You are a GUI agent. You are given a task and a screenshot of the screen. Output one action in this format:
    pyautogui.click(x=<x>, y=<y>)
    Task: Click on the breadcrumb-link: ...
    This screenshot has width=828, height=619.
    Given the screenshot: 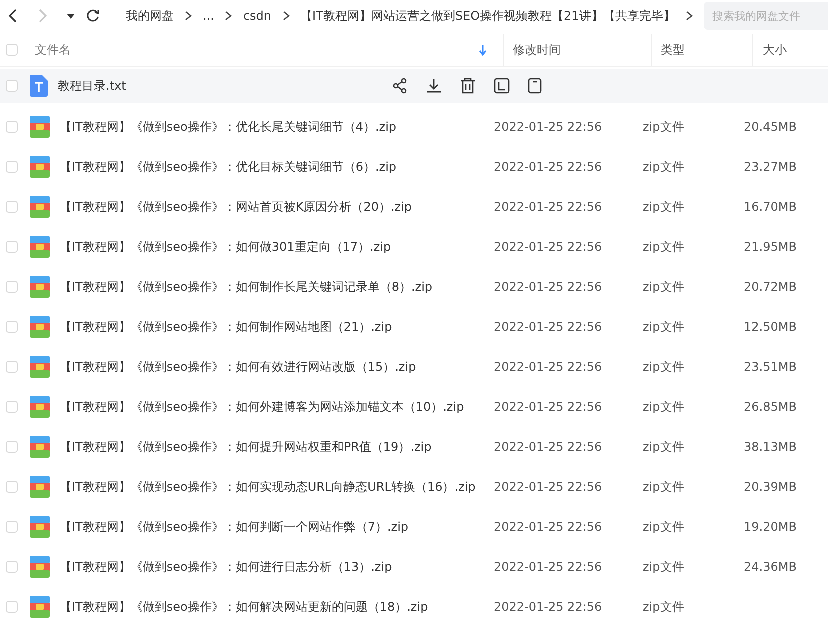 What is the action you would take?
    pyautogui.click(x=208, y=16)
    